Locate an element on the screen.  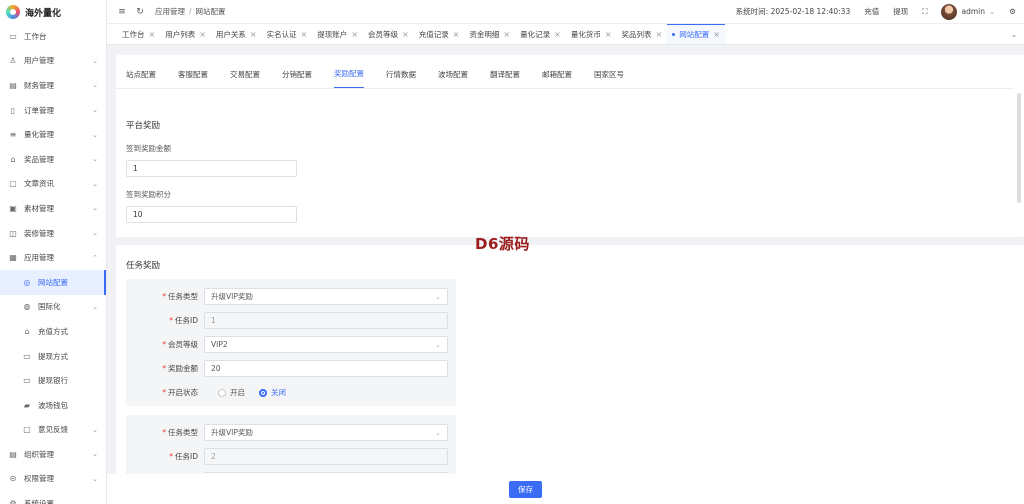
breadcrumb-item: 应用管理 is located at coordinates (170, 11).